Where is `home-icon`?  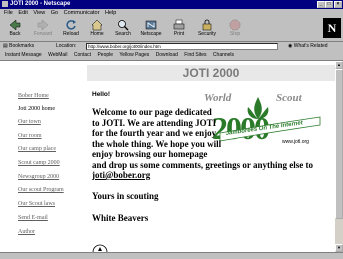 home-icon is located at coordinates (97, 25).